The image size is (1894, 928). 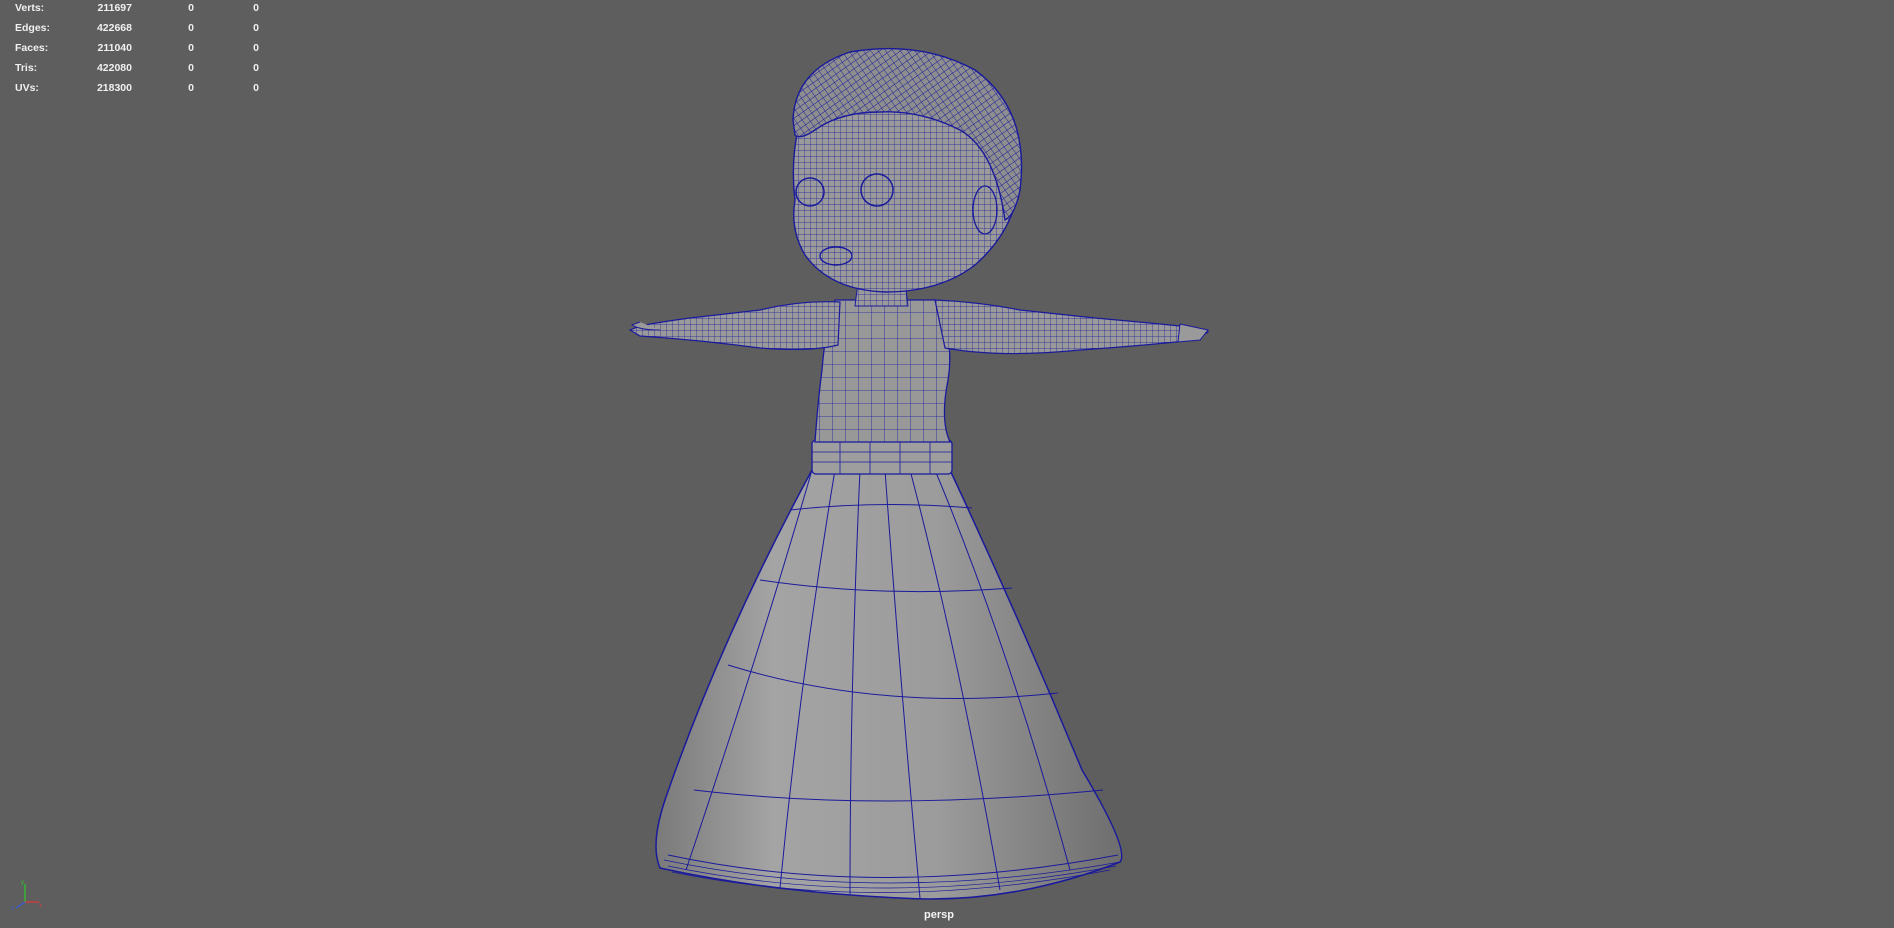 I want to click on arm-right, so click(x=1072, y=327).